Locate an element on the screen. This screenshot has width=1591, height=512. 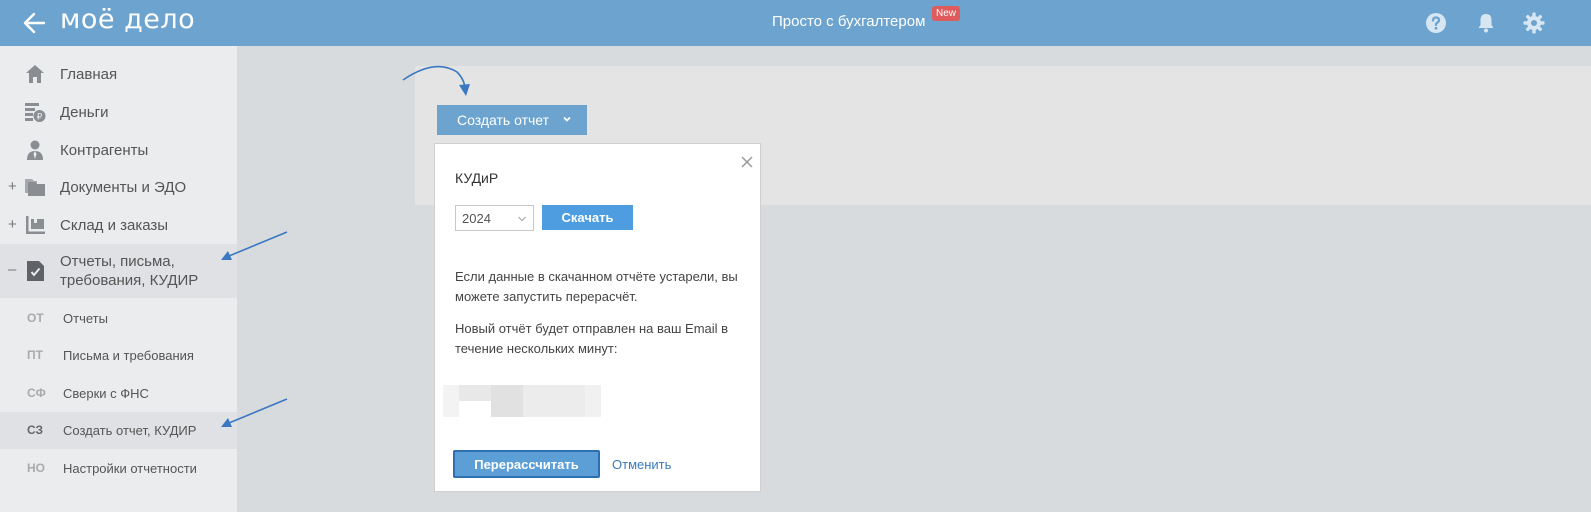
new-badge: New is located at coordinates (946, 13).